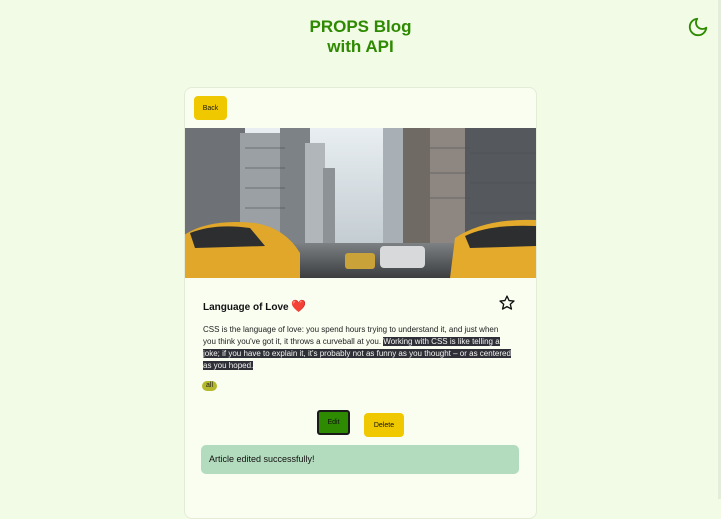  I want to click on star-outline-icon, so click(507, 302).